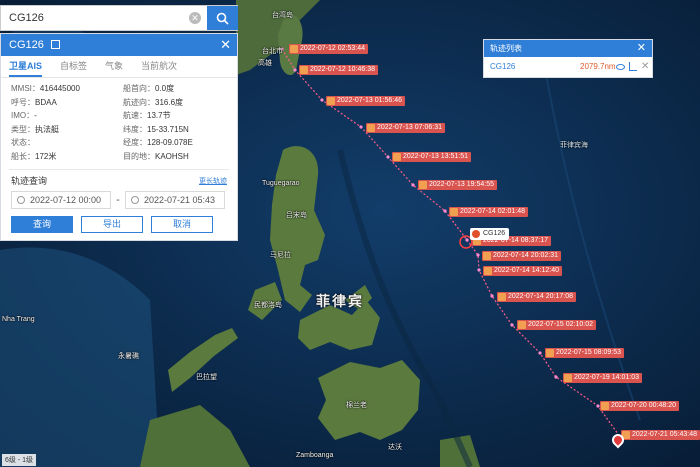 The width and height of the screenshot is (700, 467). I want to click on track-point-label: 2022-07-12 10:46:38, so click(338, 70).